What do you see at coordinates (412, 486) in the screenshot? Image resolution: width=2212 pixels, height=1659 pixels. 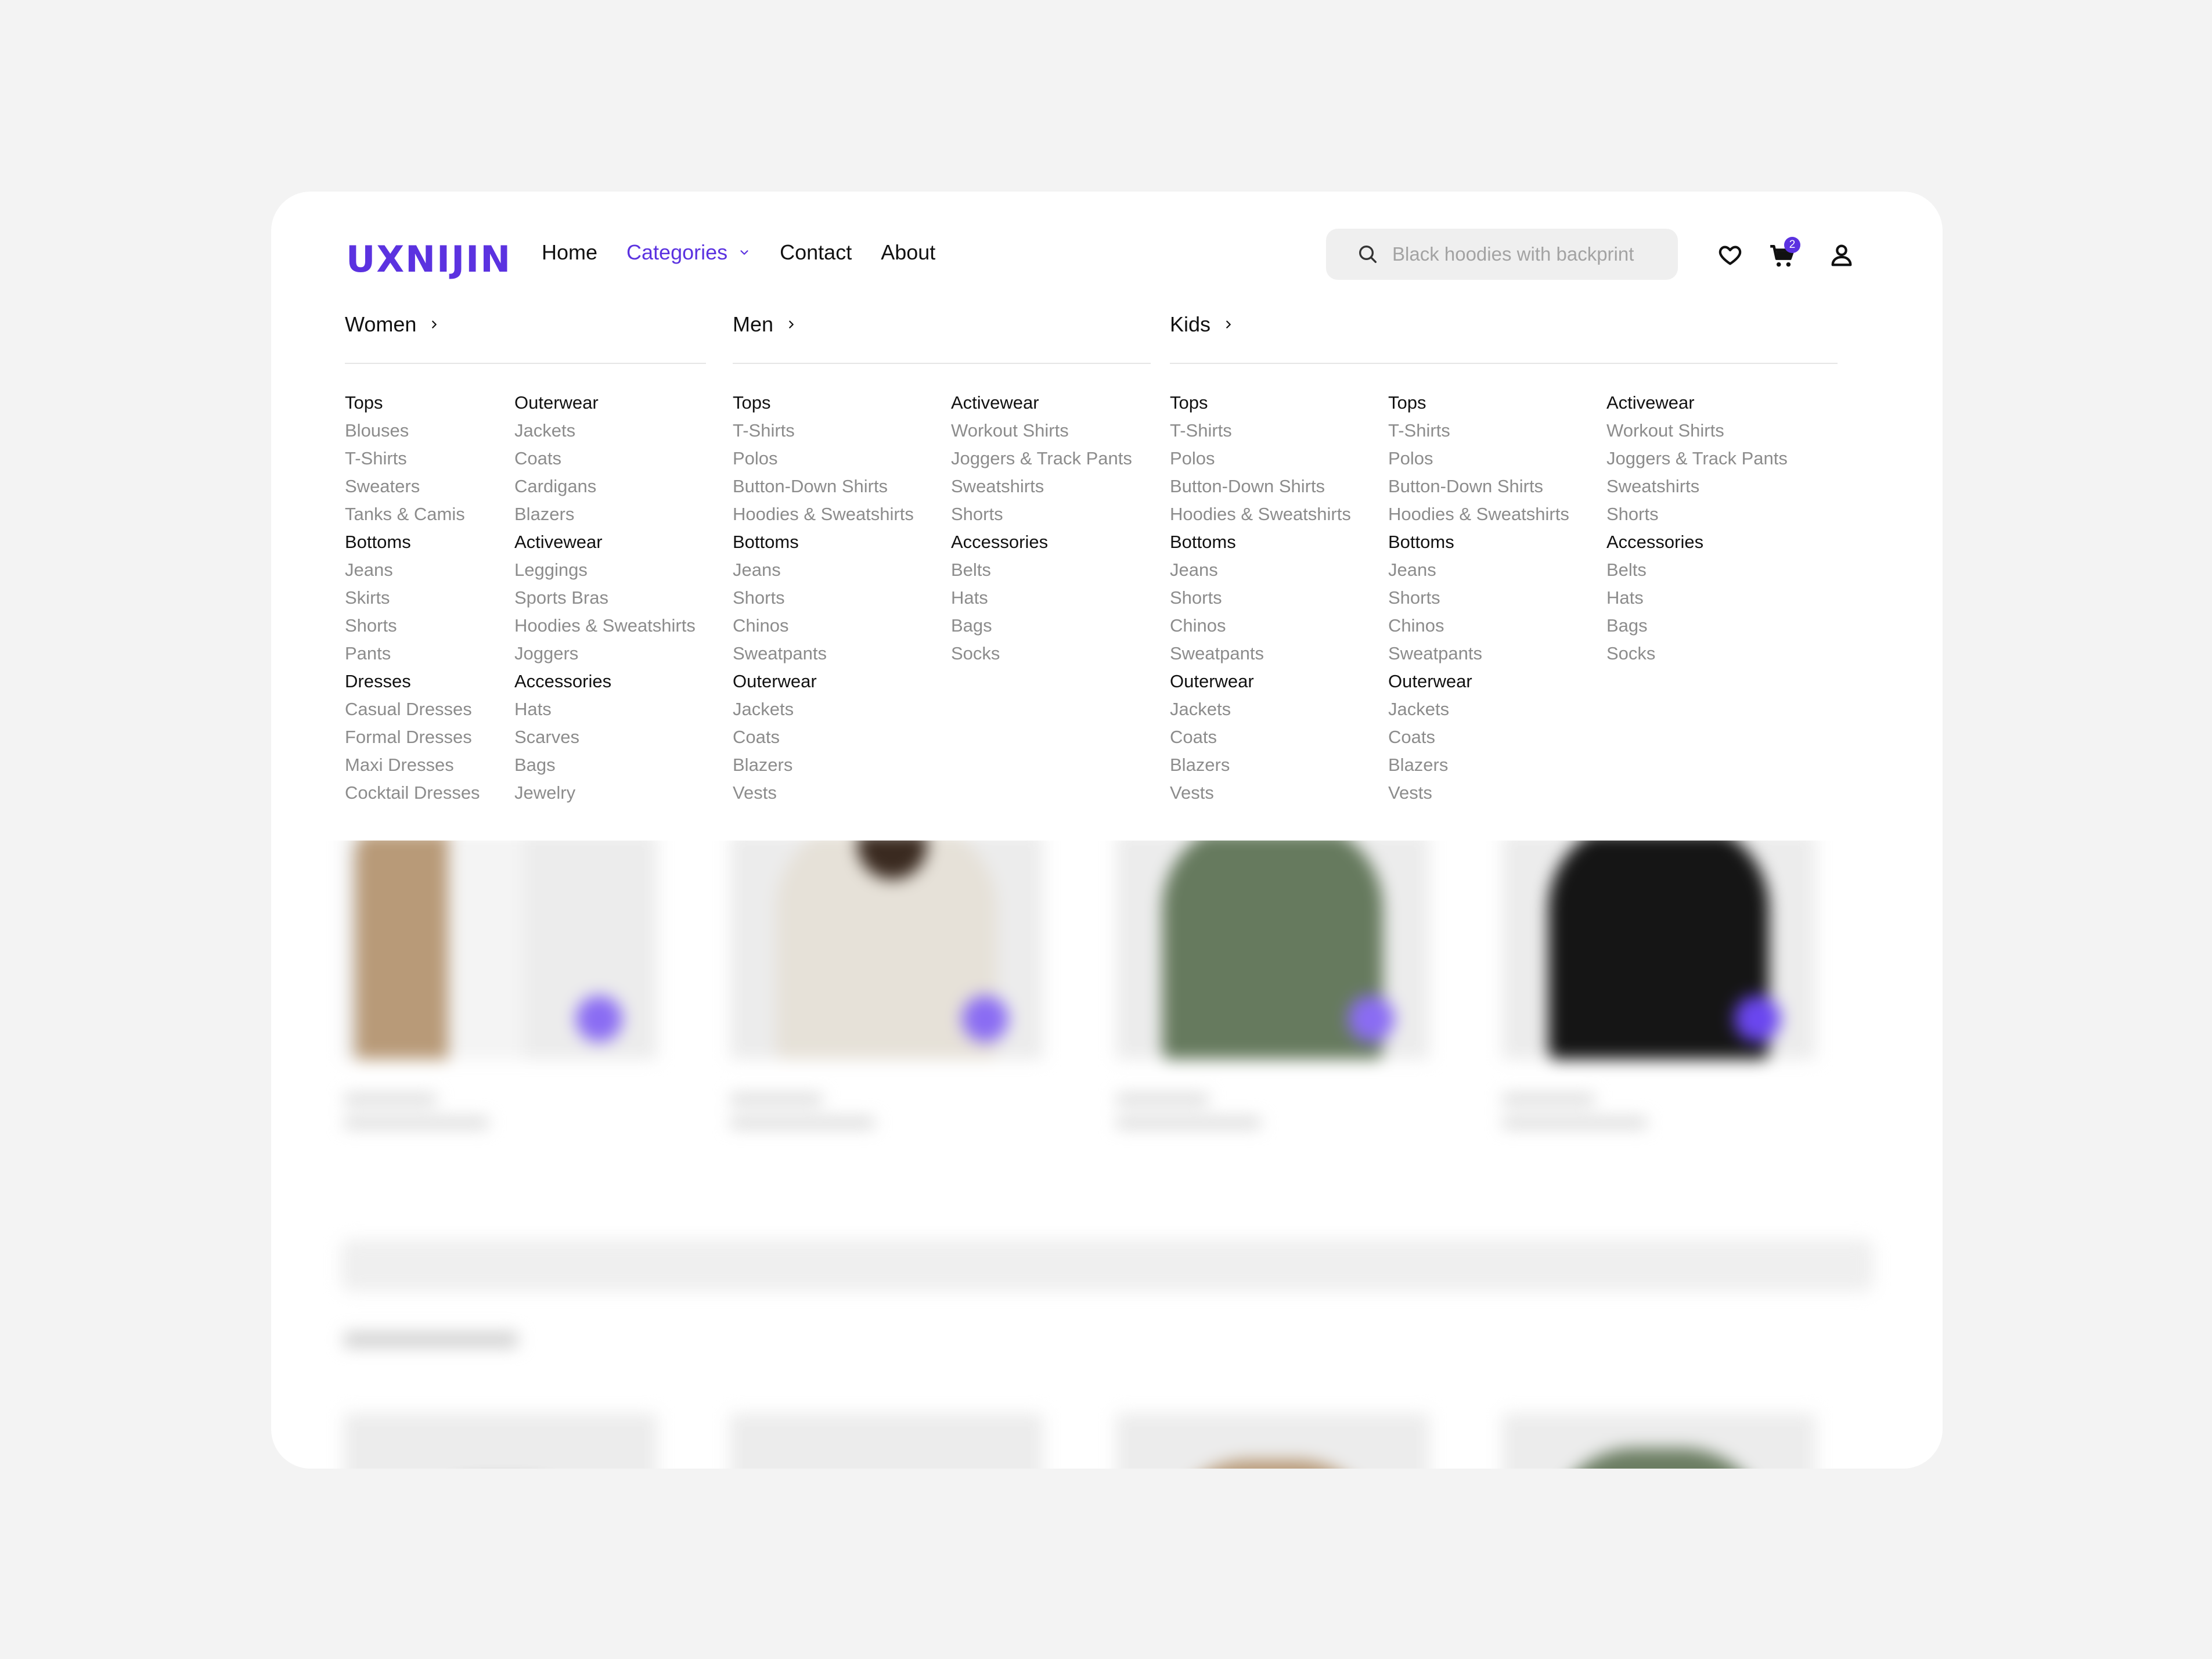 I see `menu-category-link: Sweaters` at bounding box center [412, 486].